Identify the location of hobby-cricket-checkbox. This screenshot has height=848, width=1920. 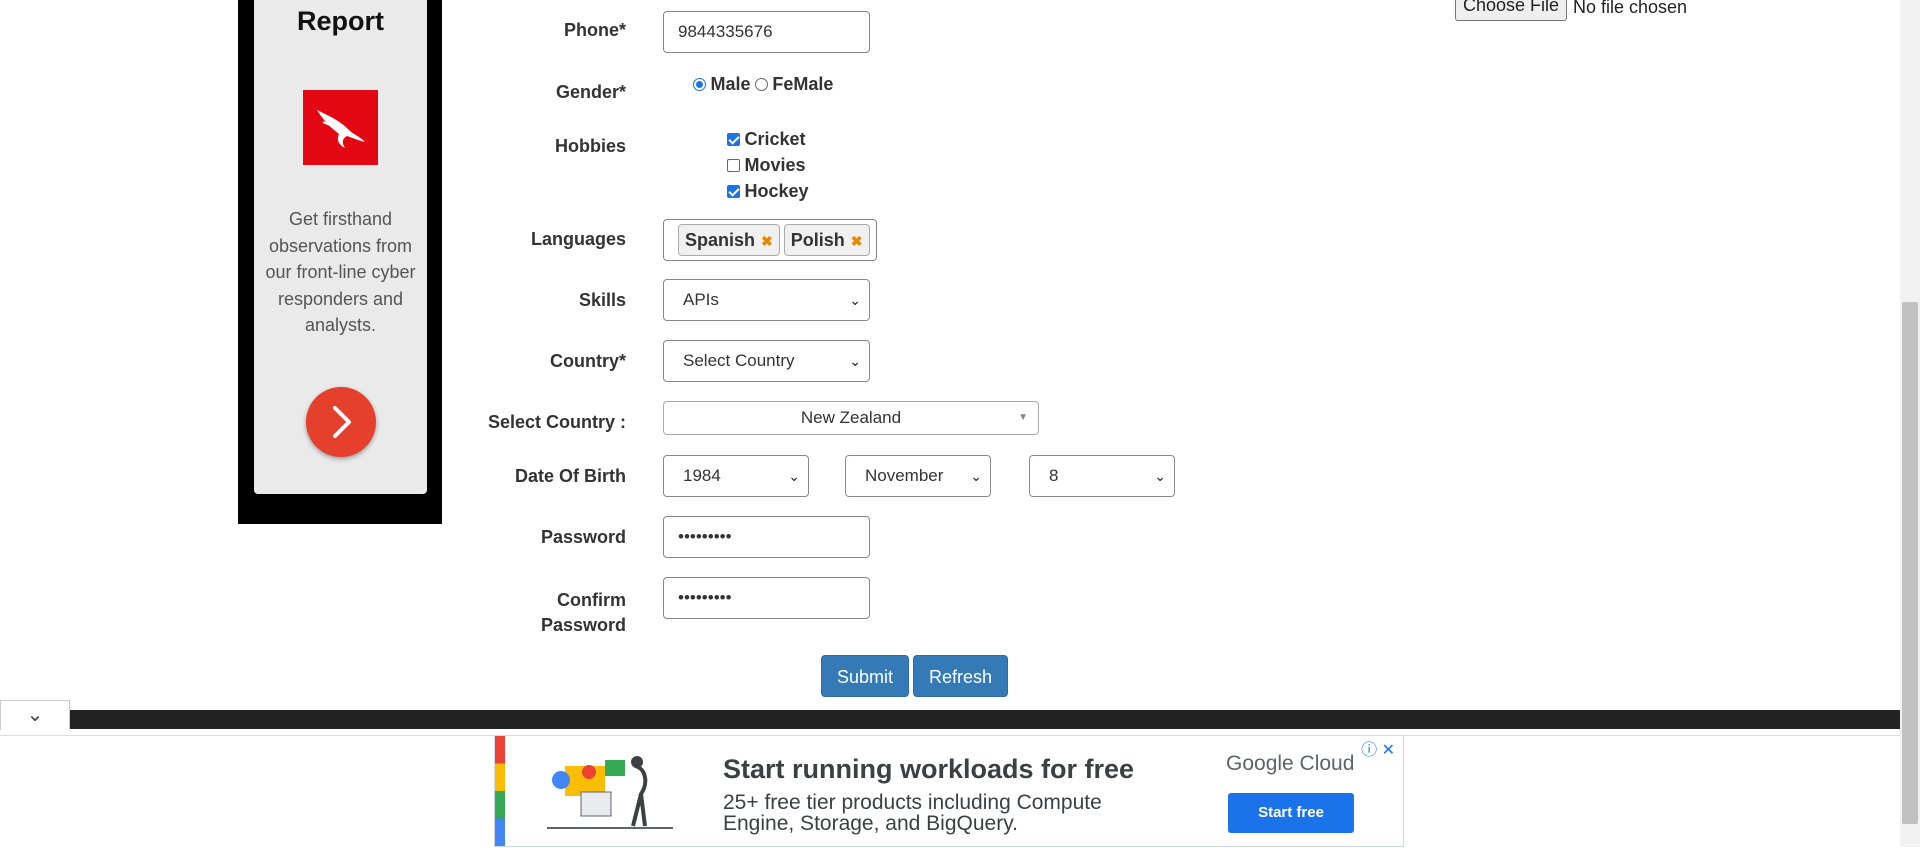
(733, 139).